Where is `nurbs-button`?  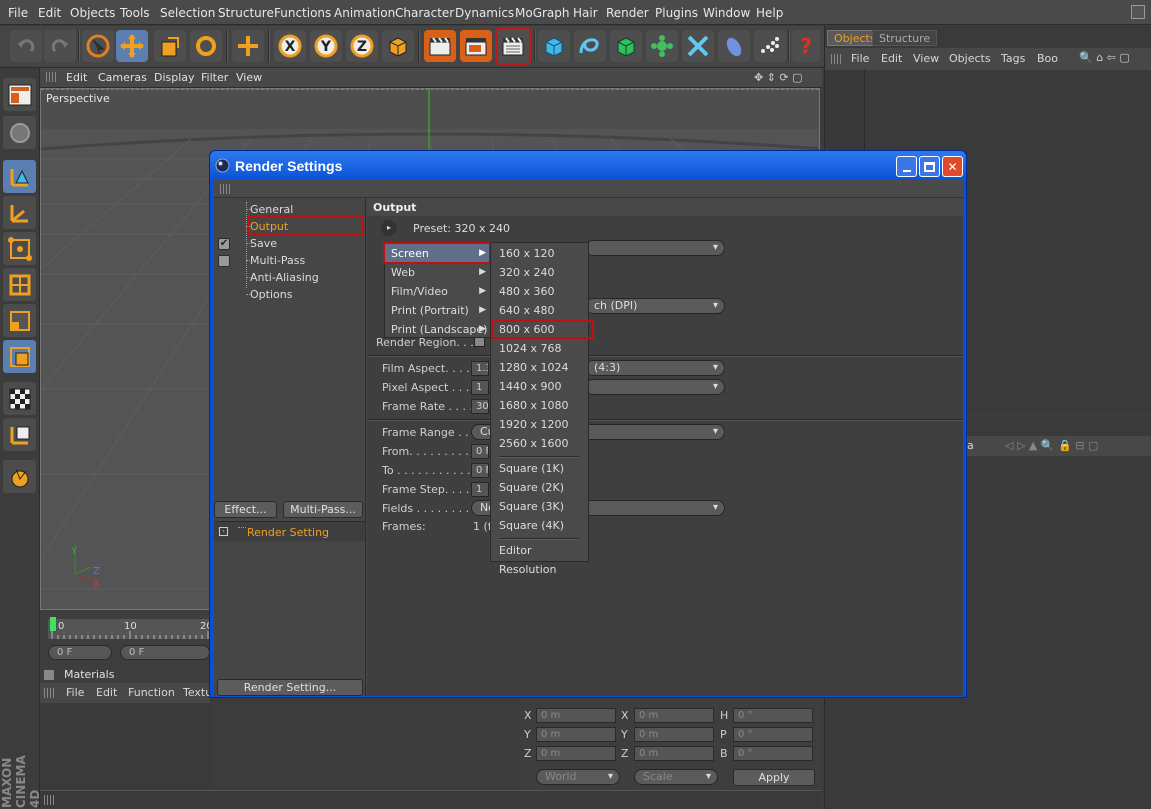
nurbs-button is located at coordinates (626, 46).